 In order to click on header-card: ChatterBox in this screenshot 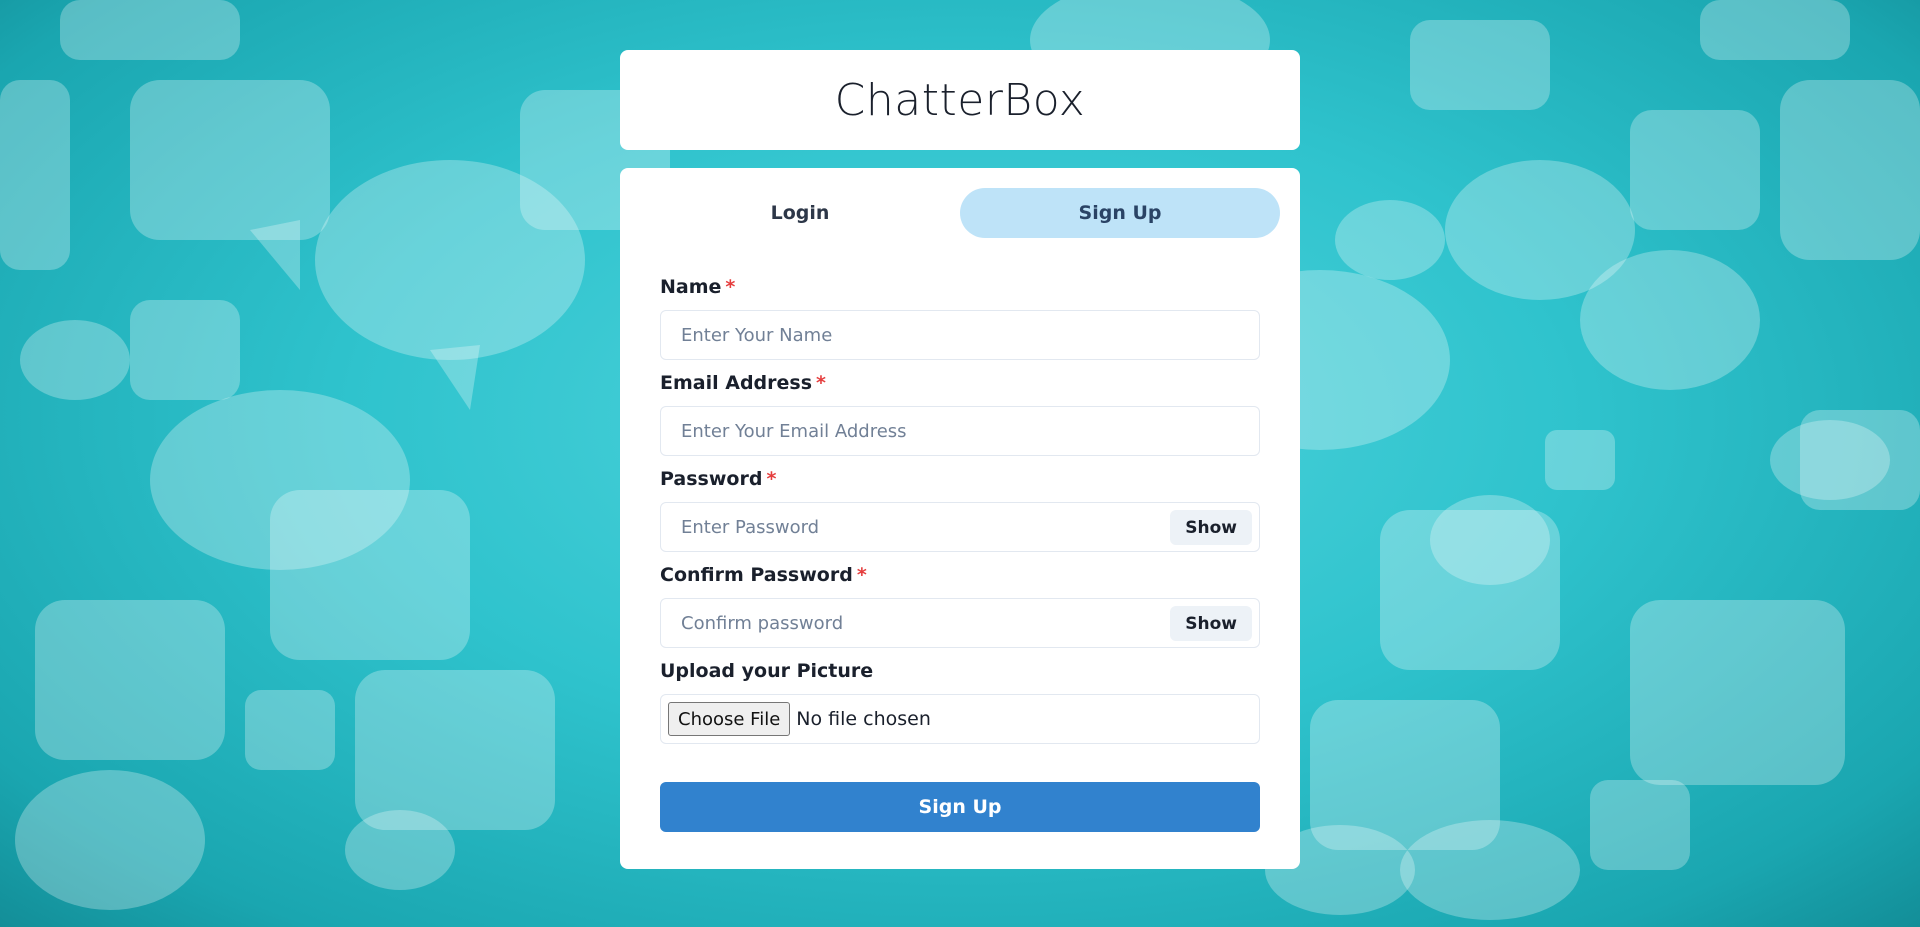, I will do `click(960, 100)`.